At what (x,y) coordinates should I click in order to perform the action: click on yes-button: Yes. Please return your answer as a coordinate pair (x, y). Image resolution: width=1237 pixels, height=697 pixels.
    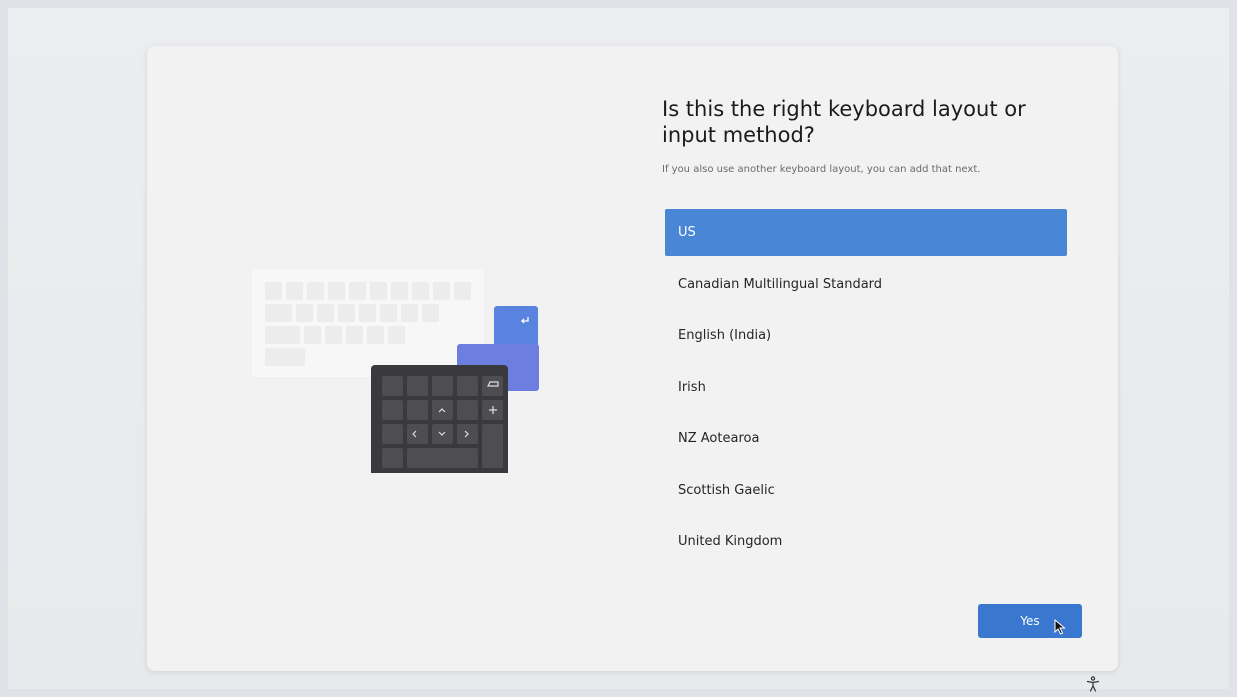
    Looking at the image, I should click on (1030, 621).